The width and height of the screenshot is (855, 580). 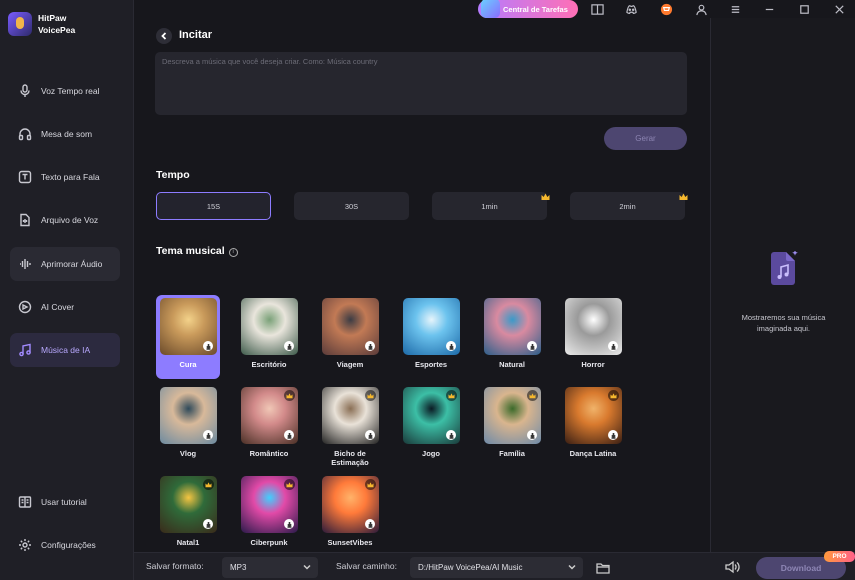 What do you see at coordinates (25, 502) in the screenshot?
I see `tutorial-icon` at bounding box center [25, 502].